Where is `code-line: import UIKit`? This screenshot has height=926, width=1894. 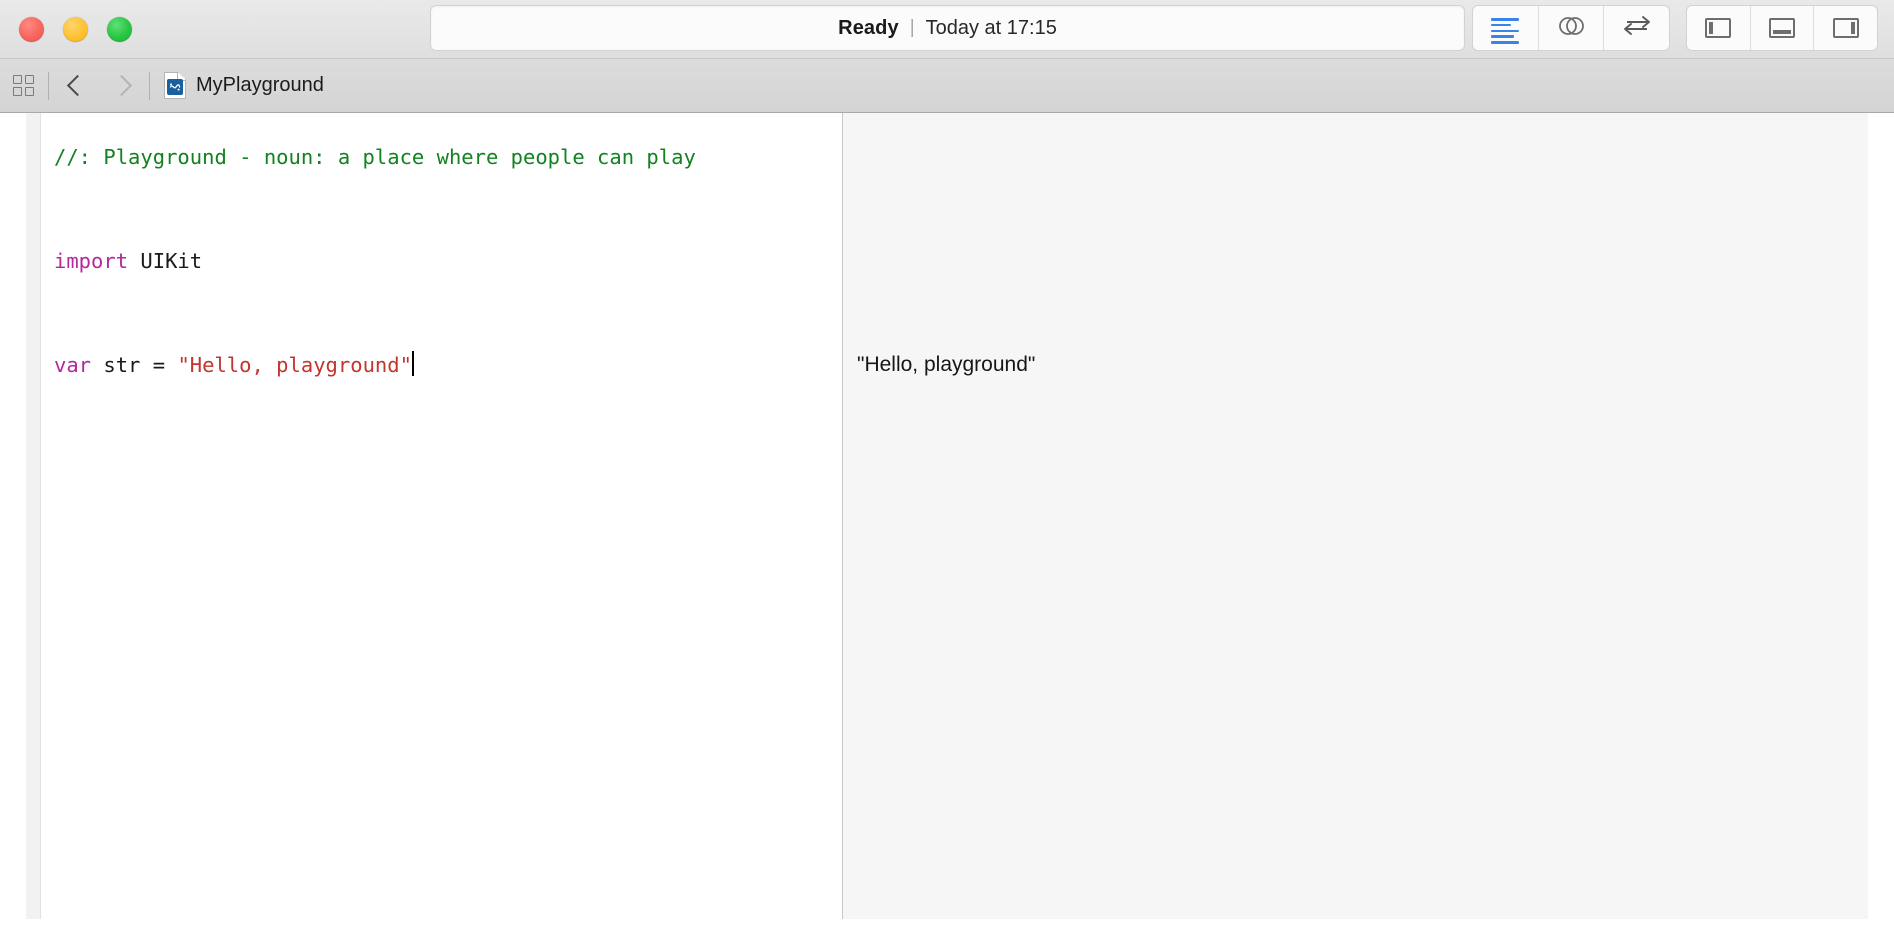 code-line: import UIKit is located at coordinates (448, 261).